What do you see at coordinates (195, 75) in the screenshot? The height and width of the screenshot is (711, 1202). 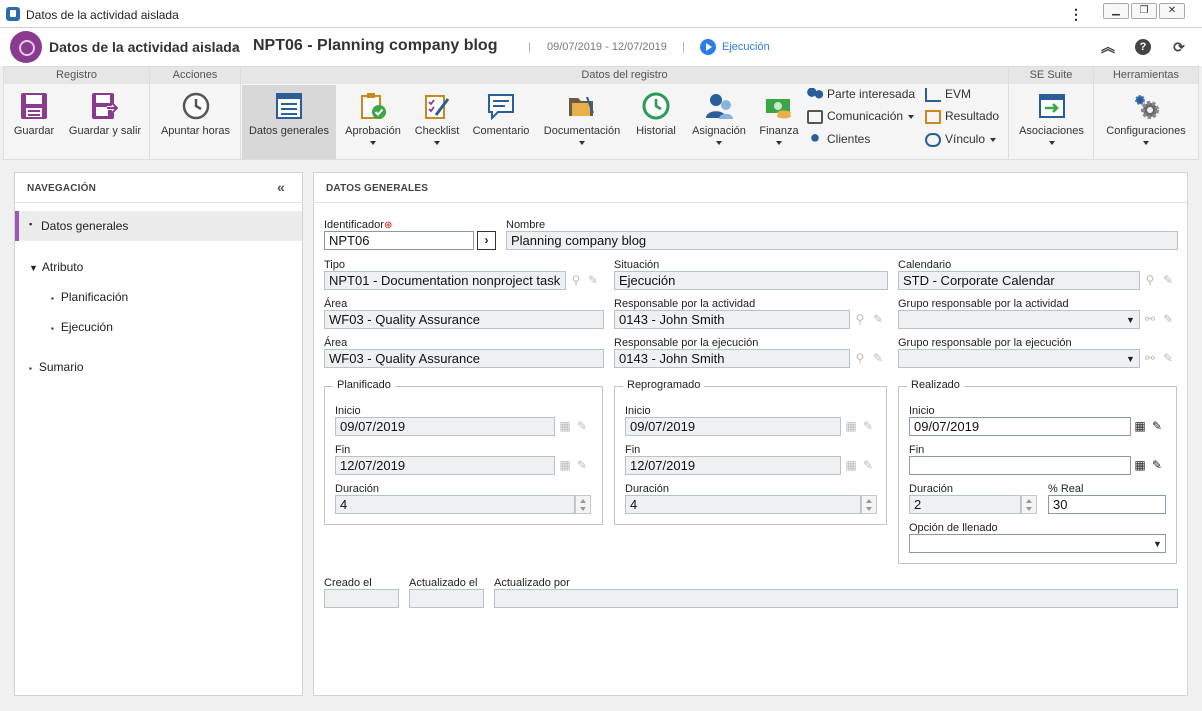 I see `ribbon-group-title: Acciones` at bounding box center [195, 75].